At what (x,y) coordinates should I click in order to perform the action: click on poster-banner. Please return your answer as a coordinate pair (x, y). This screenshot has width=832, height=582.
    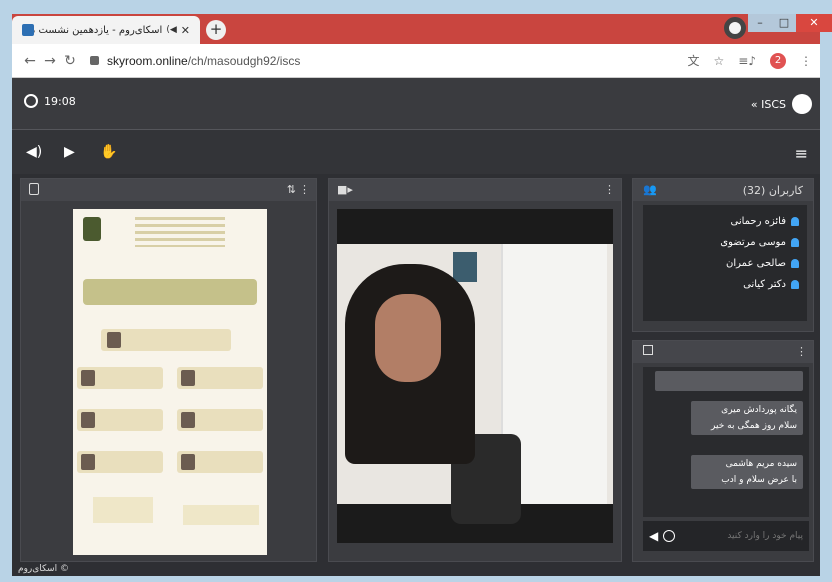
    Looking at the image, I should click on (170, 292).